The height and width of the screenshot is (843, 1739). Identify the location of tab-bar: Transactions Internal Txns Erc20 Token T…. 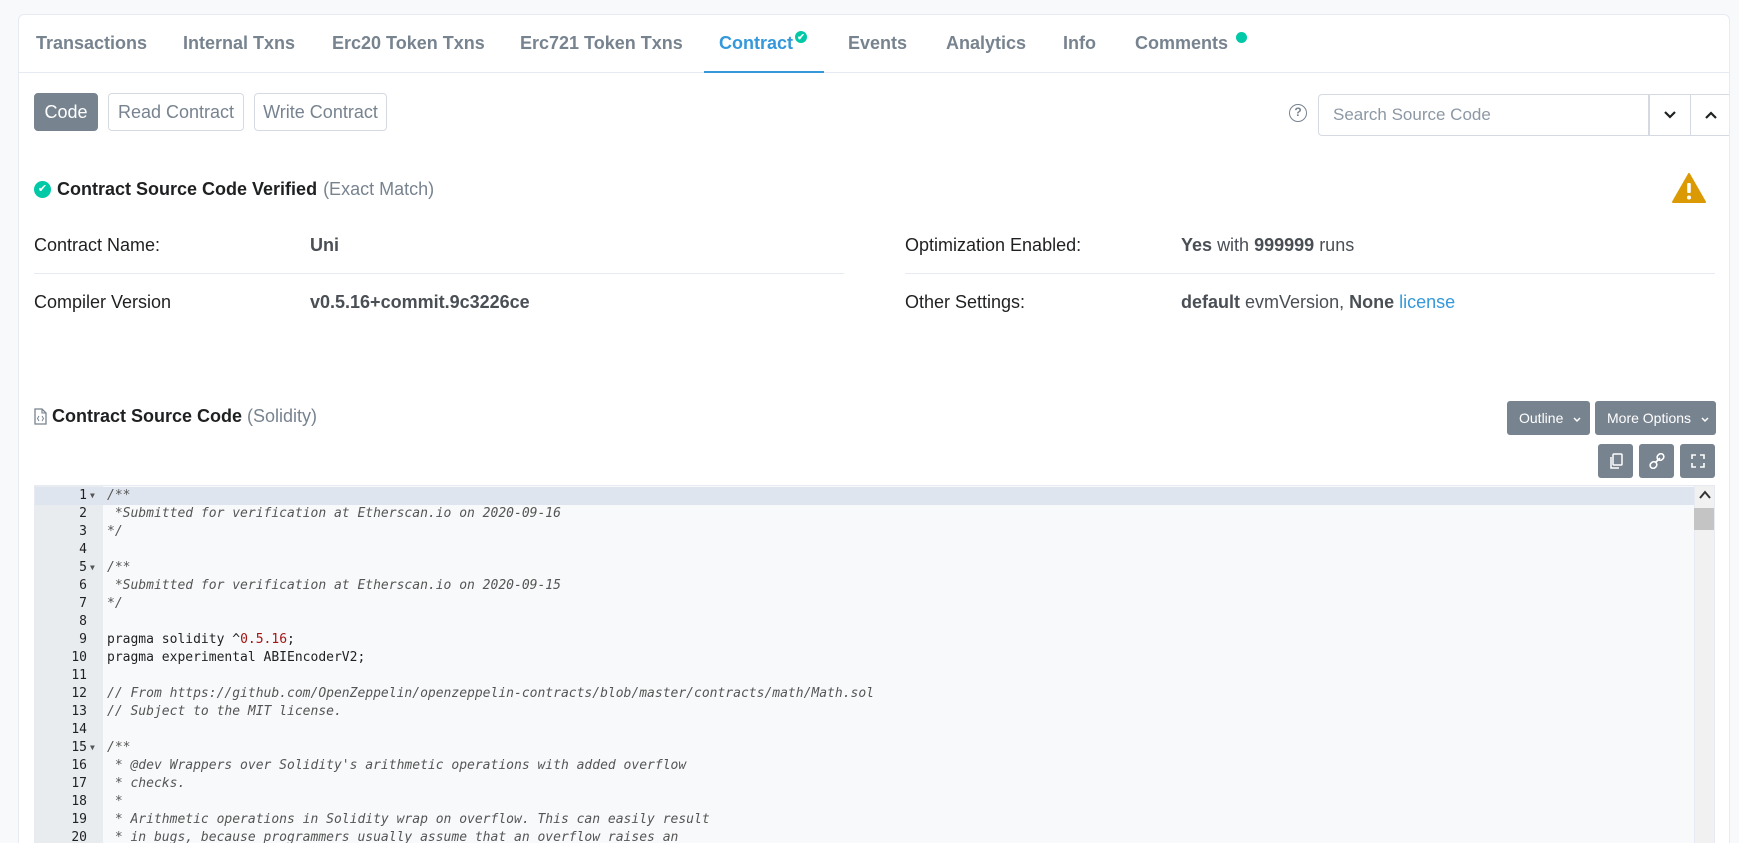
(874, 44).